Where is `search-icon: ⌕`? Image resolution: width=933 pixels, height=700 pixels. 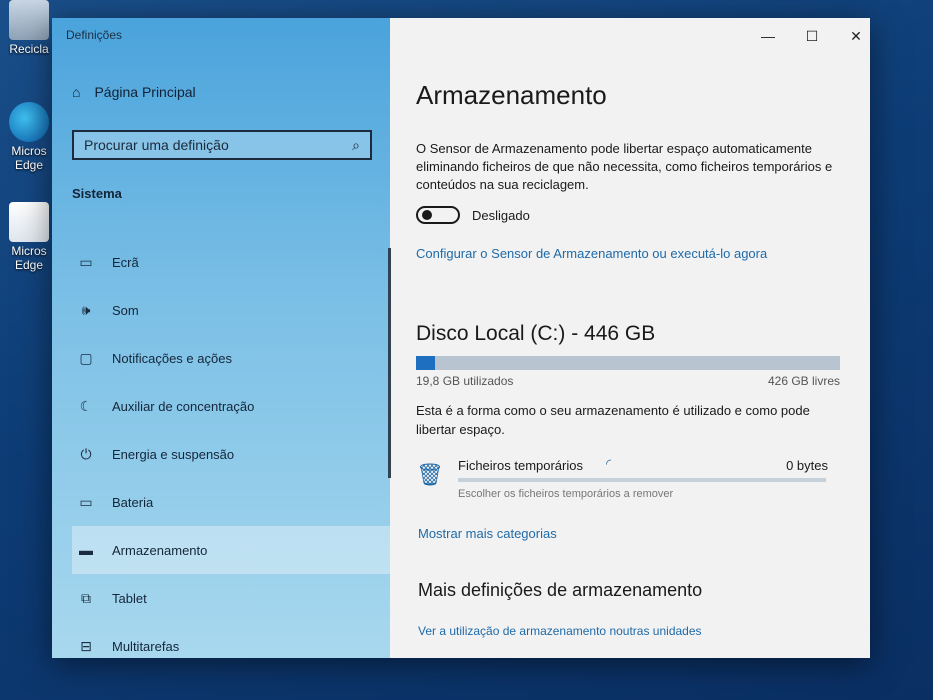 search-icon: ⌕ is located at coordinates (356, 145).